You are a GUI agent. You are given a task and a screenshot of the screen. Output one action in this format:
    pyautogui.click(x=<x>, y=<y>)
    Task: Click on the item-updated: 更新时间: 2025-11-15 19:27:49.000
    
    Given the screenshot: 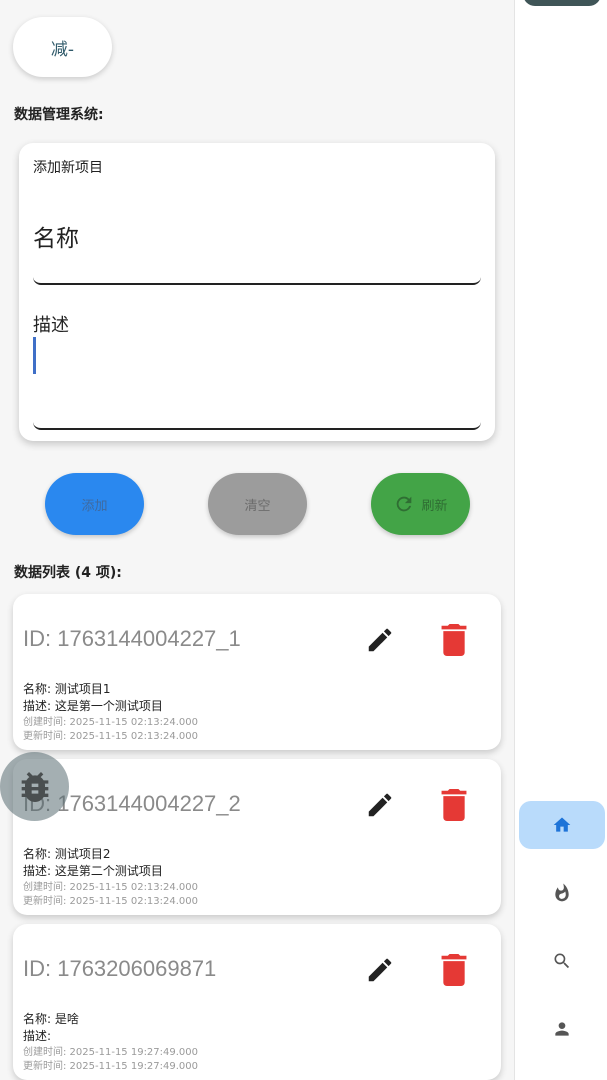 What is the action you would take?
    pyautogui.click(x=111, y=1066)
    